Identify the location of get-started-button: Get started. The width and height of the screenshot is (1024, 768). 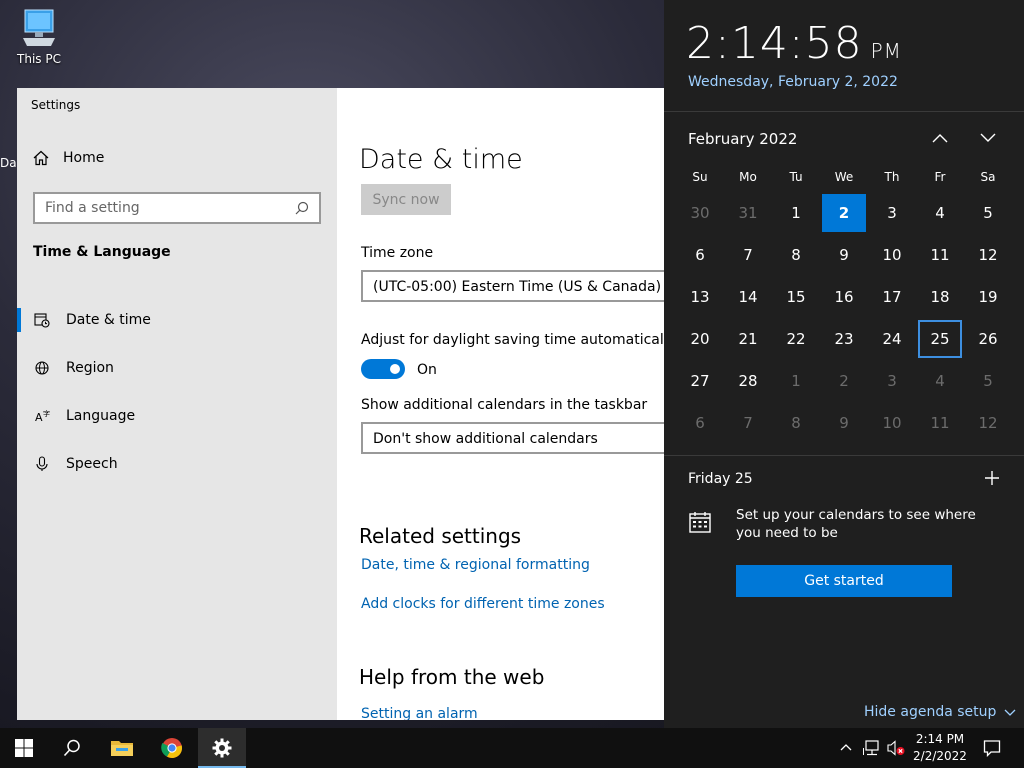
(844, 581).